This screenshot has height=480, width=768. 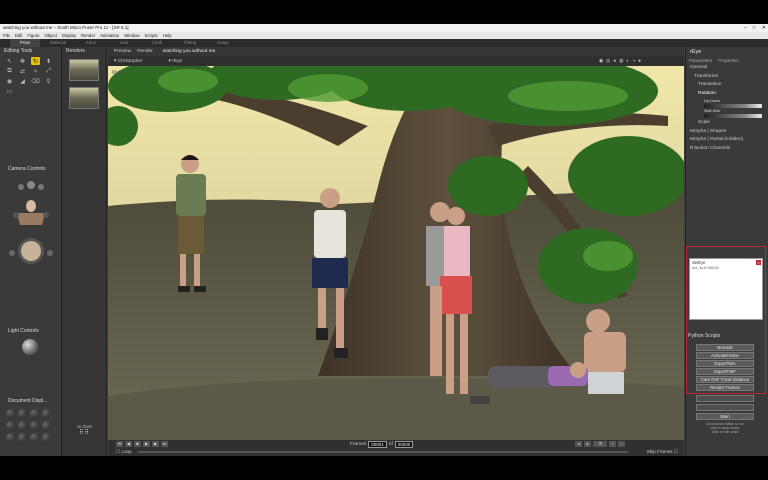 I want to click on skip-frames-label: Skip Frames, so click(x=659, y=451).